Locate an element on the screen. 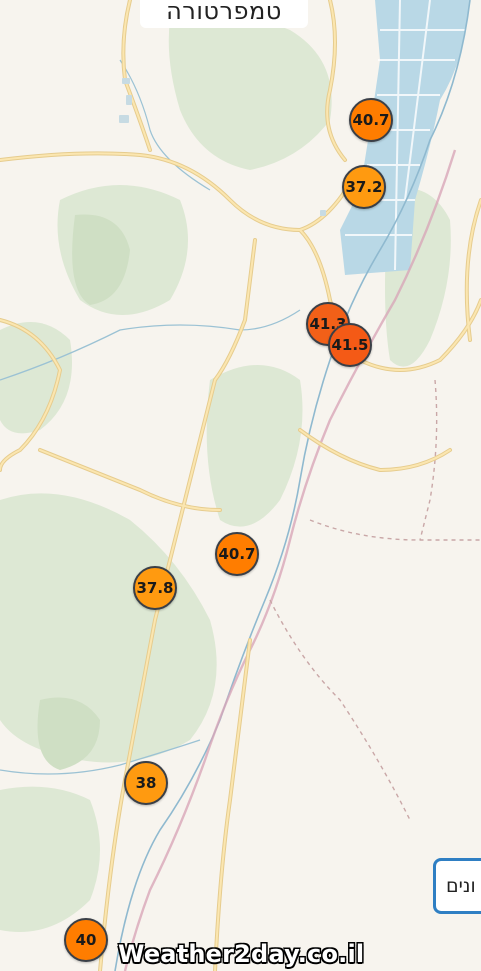  temperature-marker: 38 is located at coordinates (146, 783).